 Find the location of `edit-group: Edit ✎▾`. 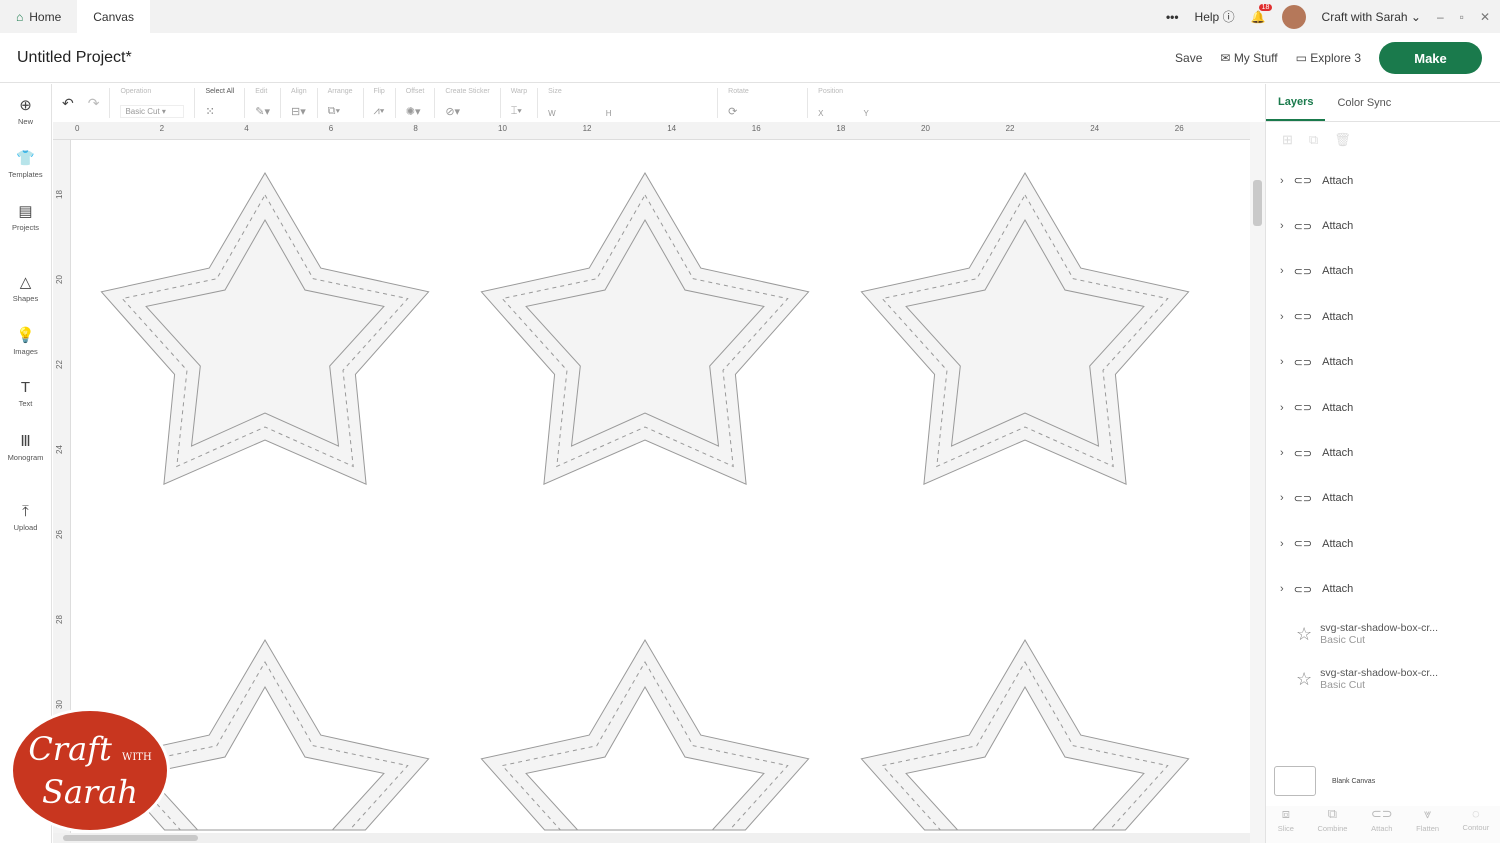

edit-group: Edit ✎▾ is located at coordinates (263, 103).